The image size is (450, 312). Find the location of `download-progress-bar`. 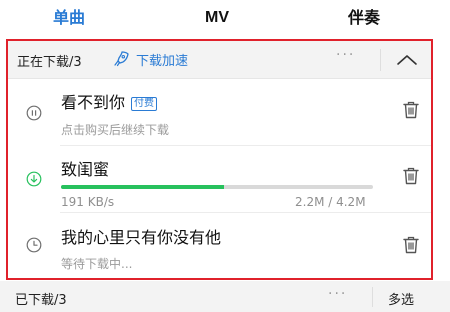

download-progress-bar is located at coordinates (217, 187).